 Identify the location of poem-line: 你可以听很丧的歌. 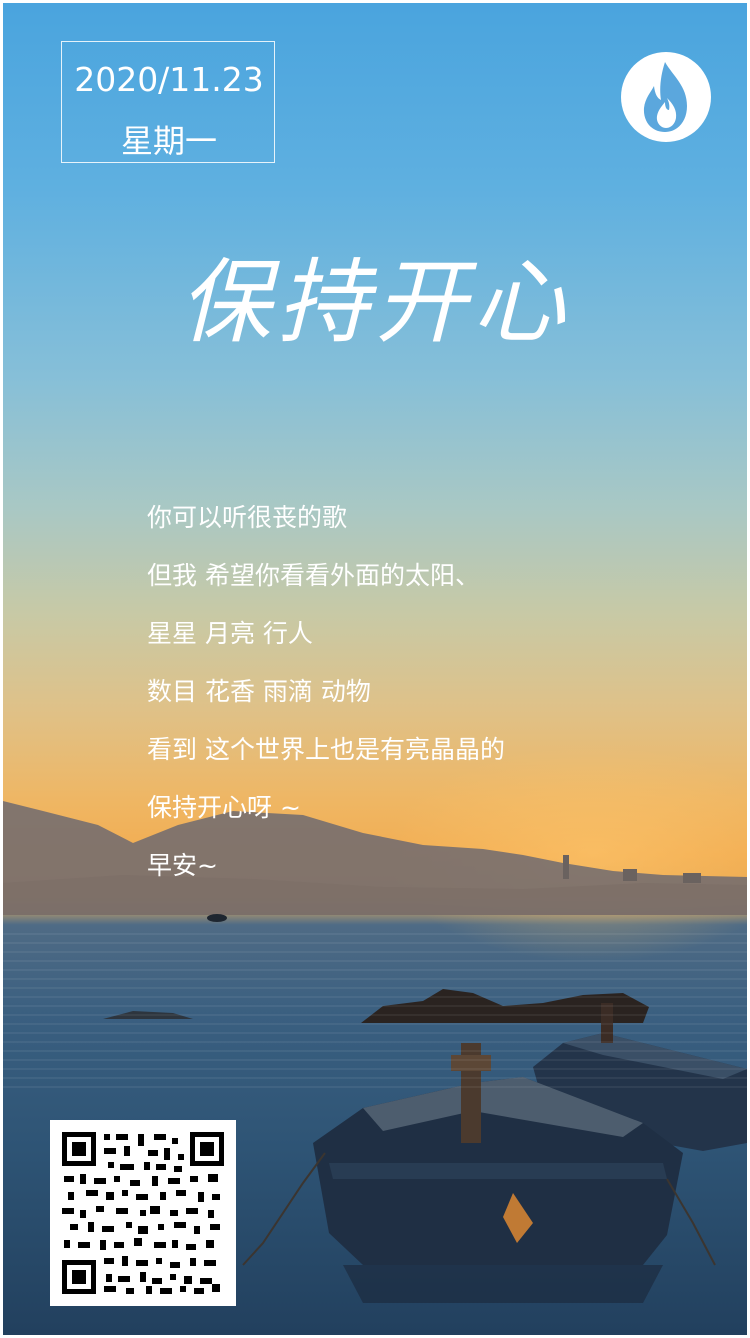
(247, 517).